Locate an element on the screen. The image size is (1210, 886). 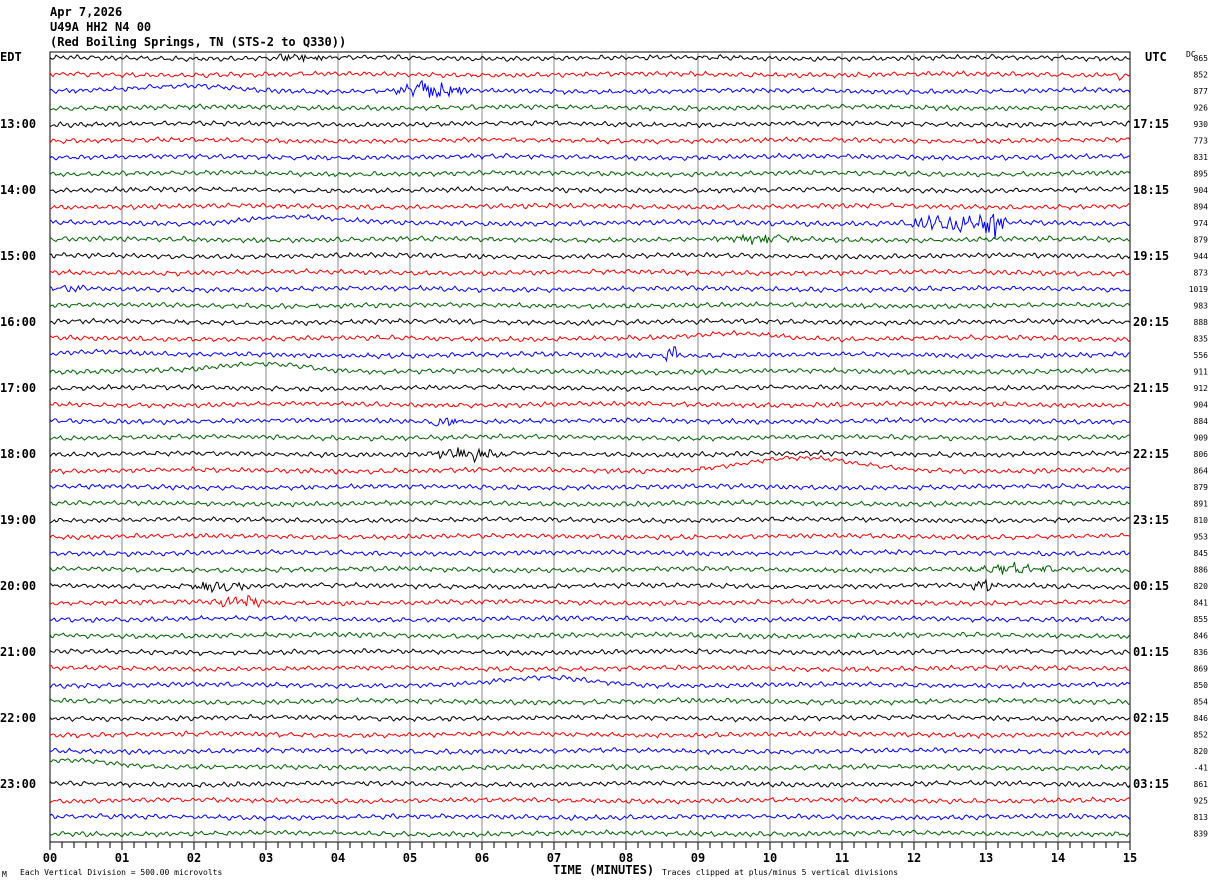
dc-value: 813 is located at coordinates (1201, 817).